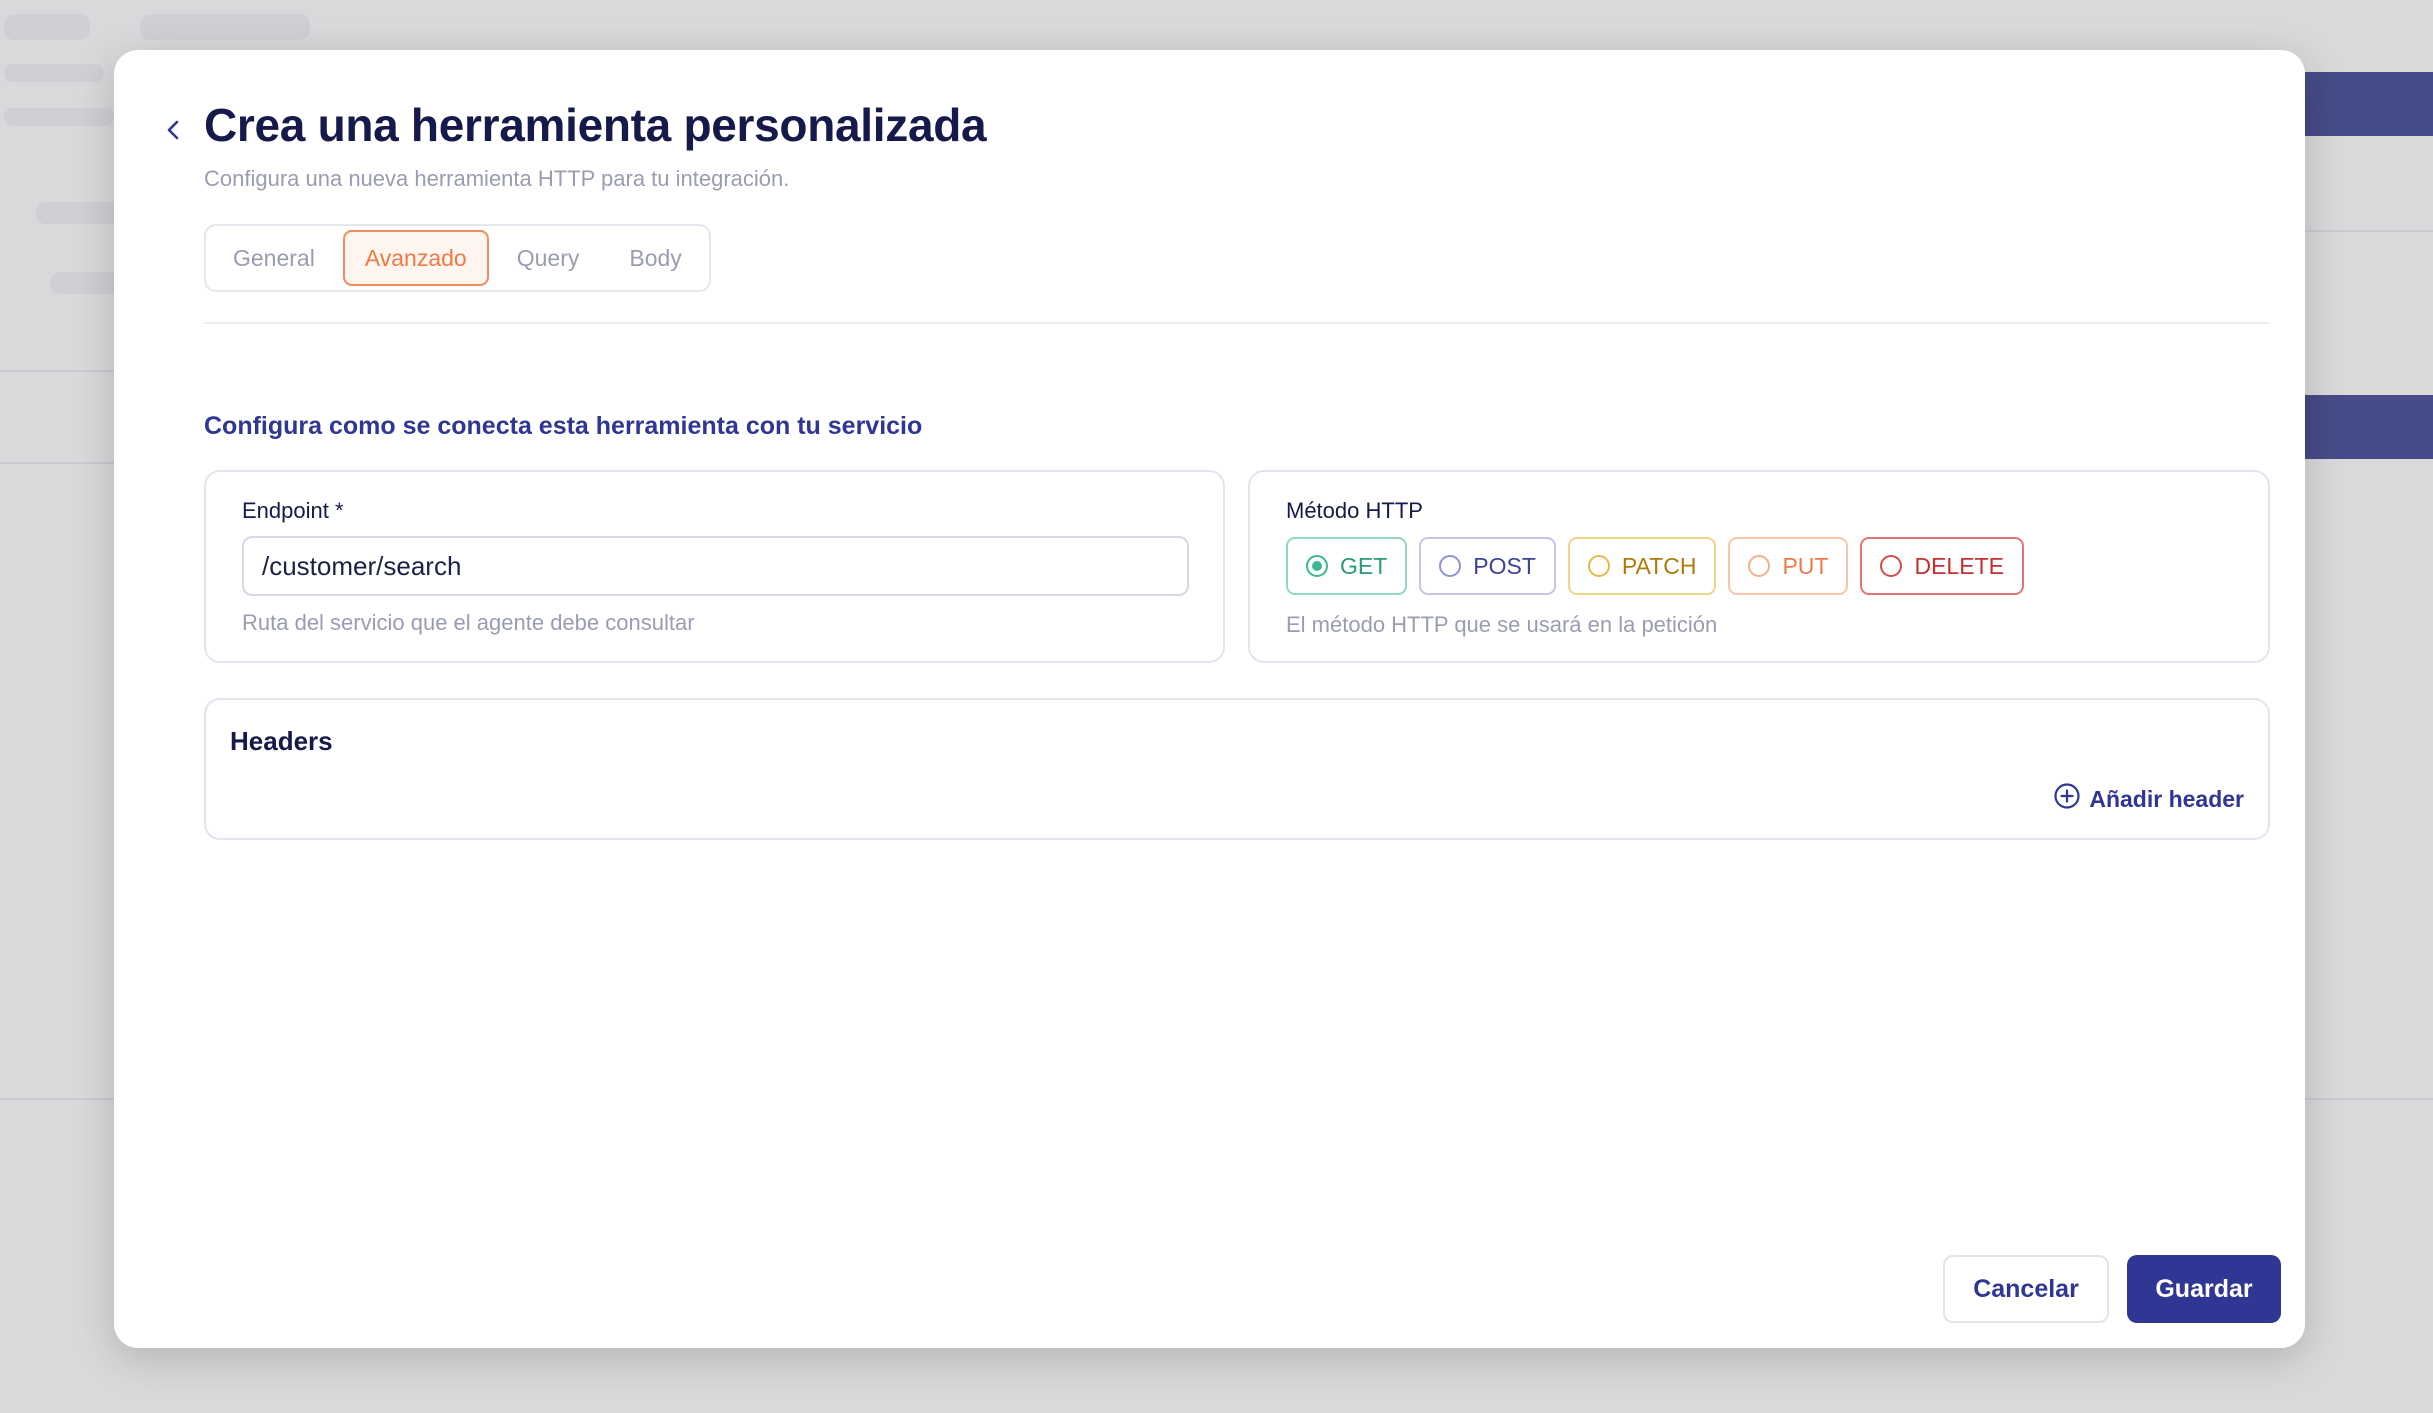 The height and width of the screenshot is (1413, 2433). I want to click on endpoint-input, so click(715, 566).